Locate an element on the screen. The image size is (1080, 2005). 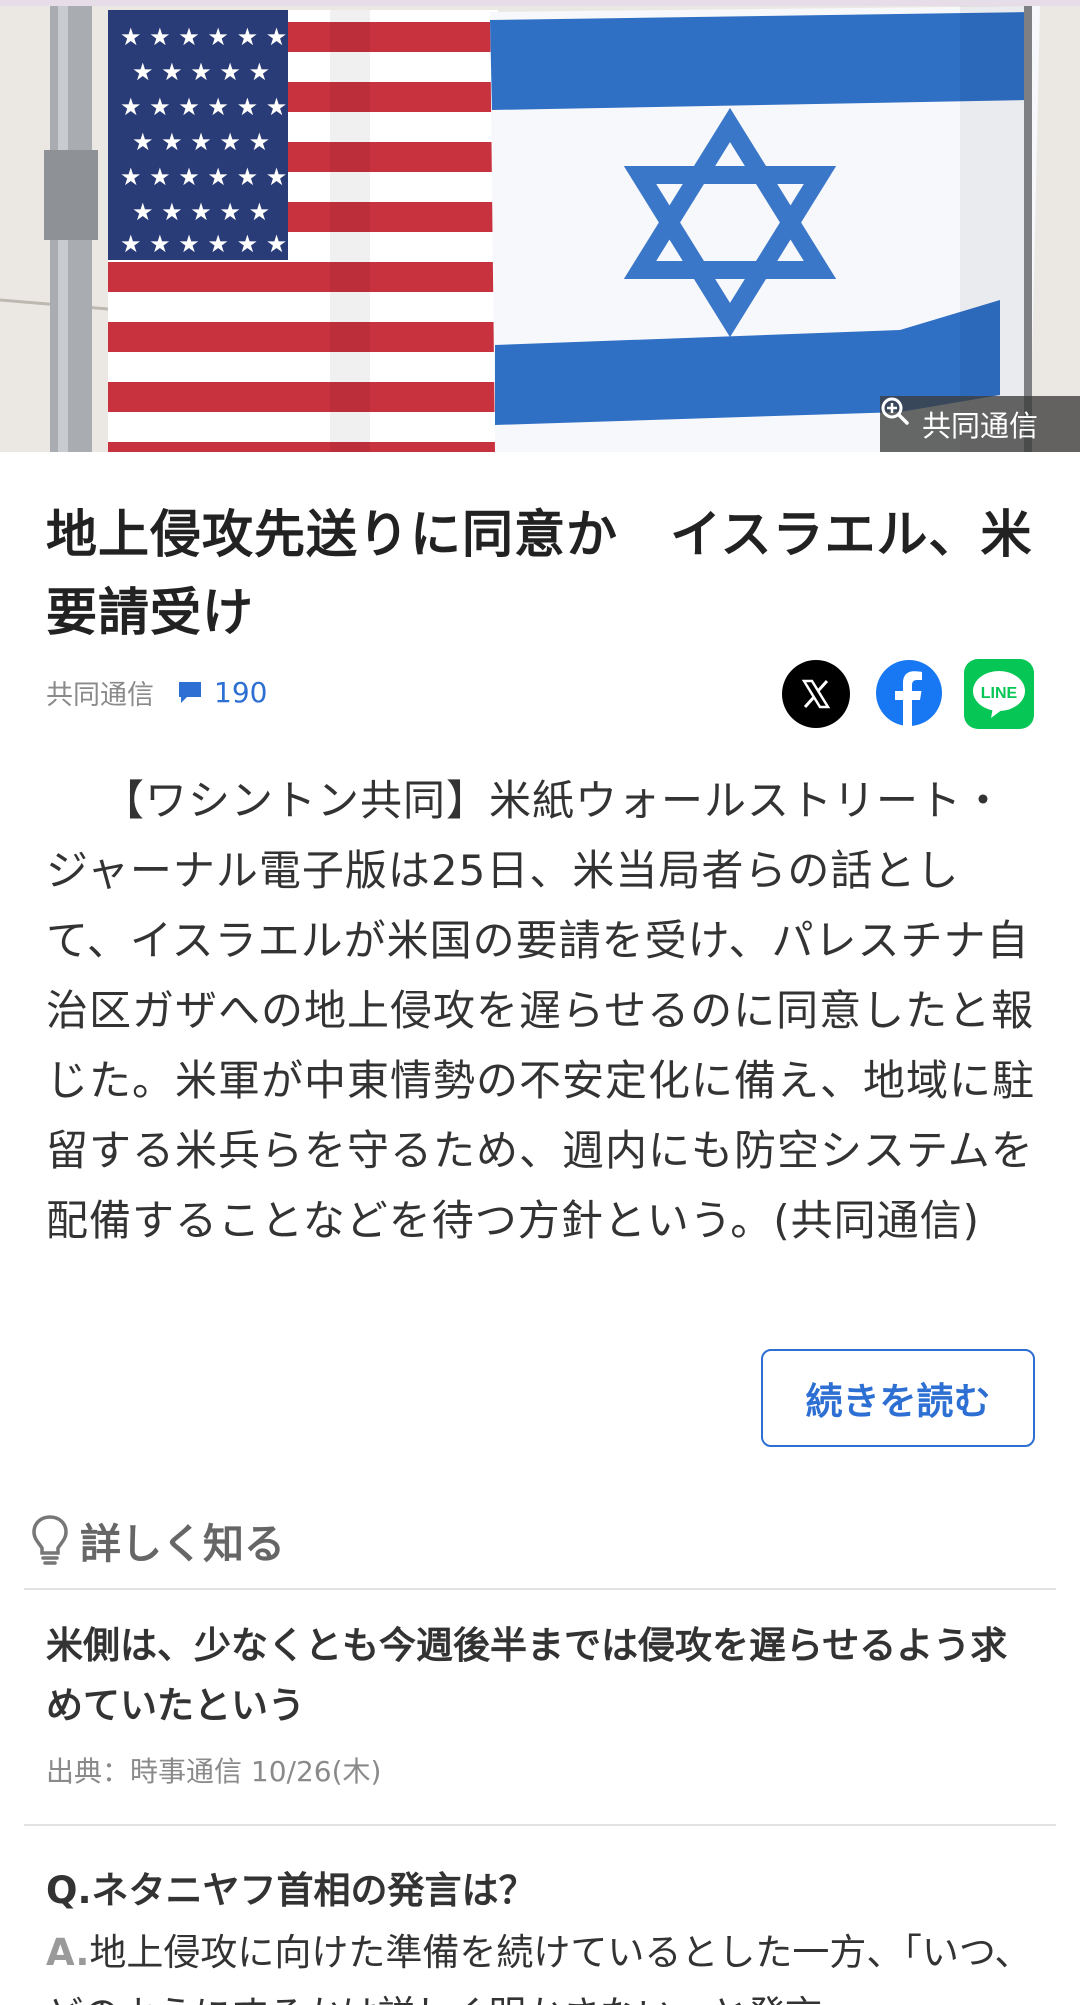
image-credit-badge: 共同通信 is located at coordinates (980, 424).